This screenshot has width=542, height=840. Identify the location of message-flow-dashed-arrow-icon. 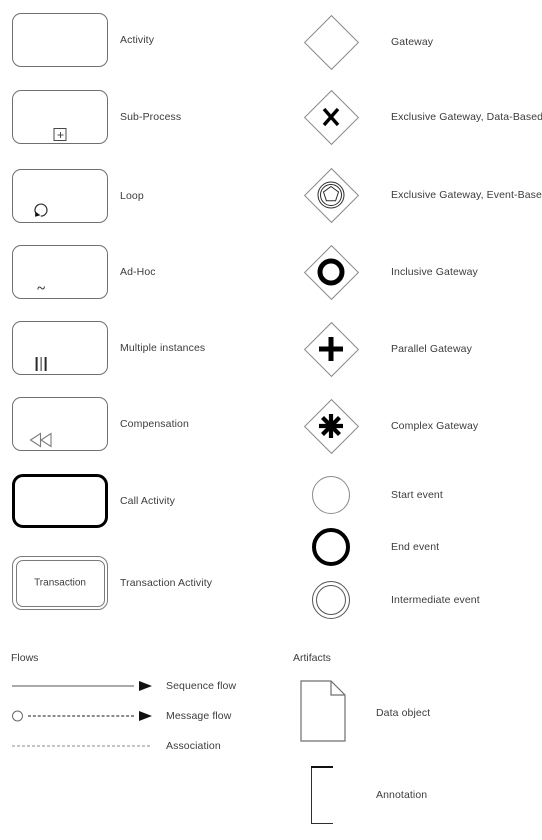
(81, 716).